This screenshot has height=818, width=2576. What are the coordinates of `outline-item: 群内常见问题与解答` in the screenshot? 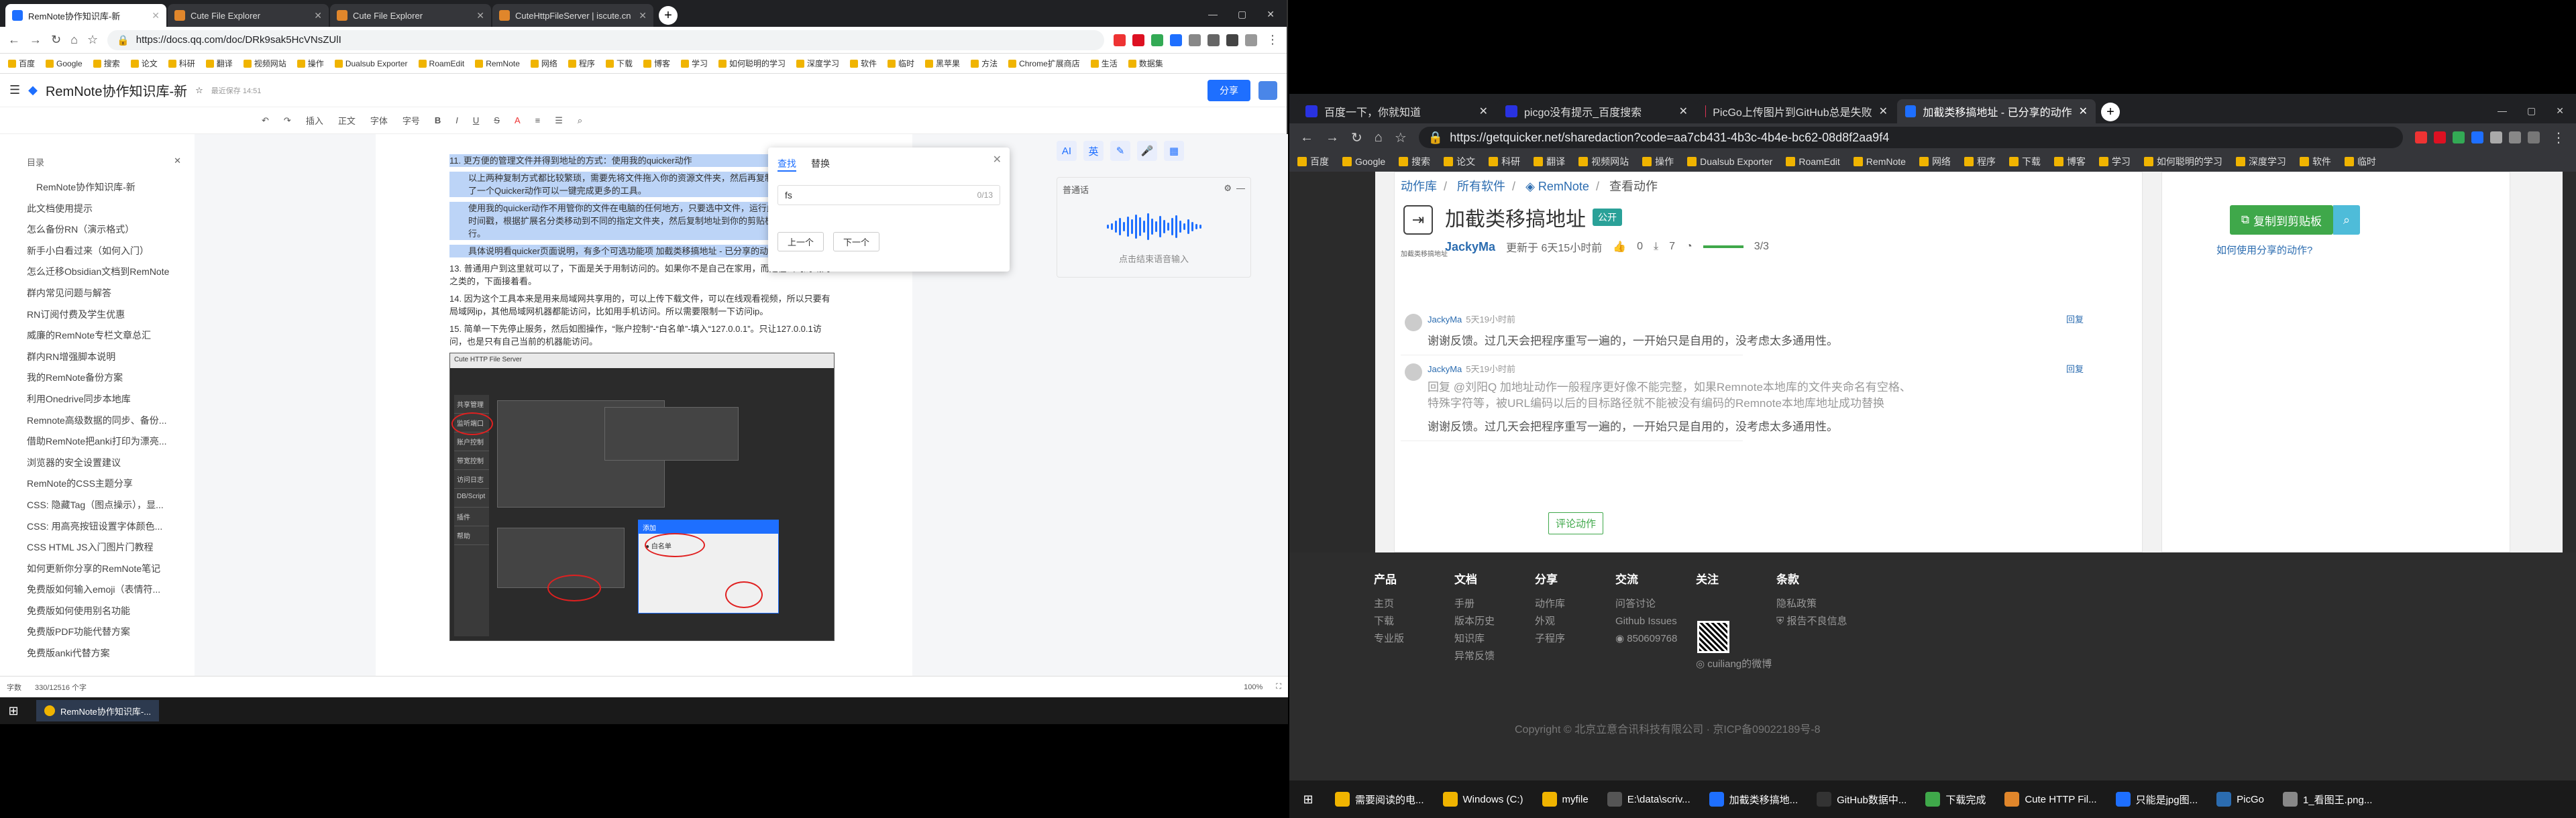 It's located at (107, 297).